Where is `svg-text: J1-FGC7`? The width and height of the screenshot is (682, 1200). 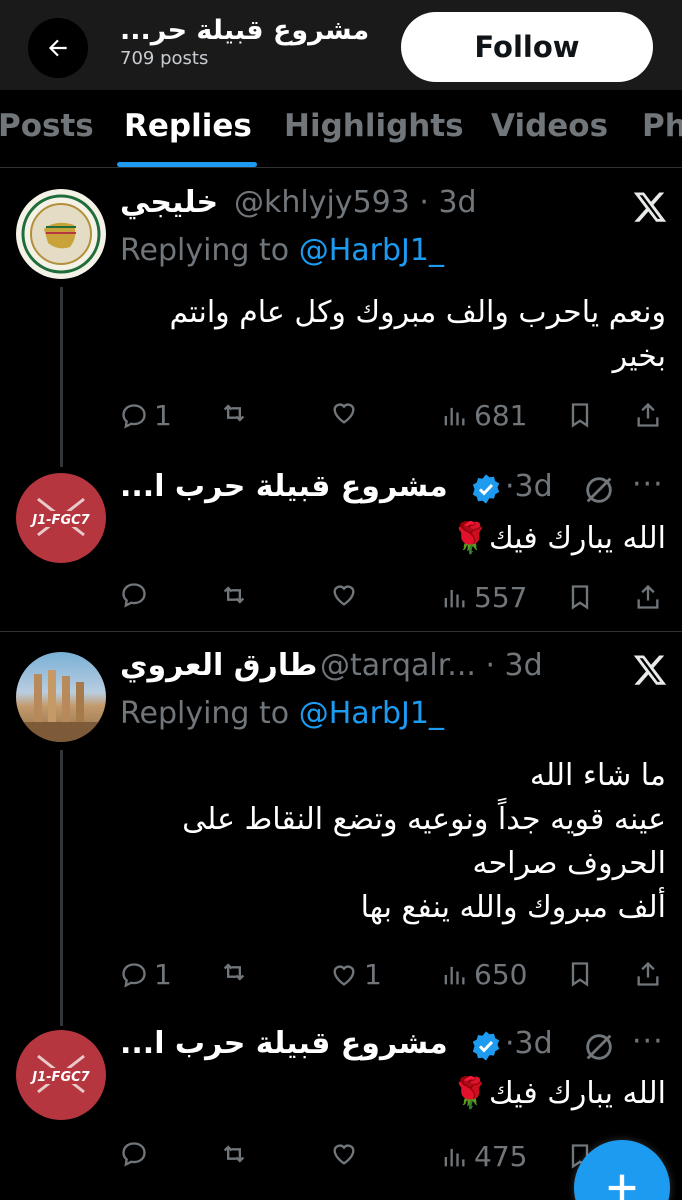 svg-text: J1-FGC7 is located at coordinates (59, 1077).